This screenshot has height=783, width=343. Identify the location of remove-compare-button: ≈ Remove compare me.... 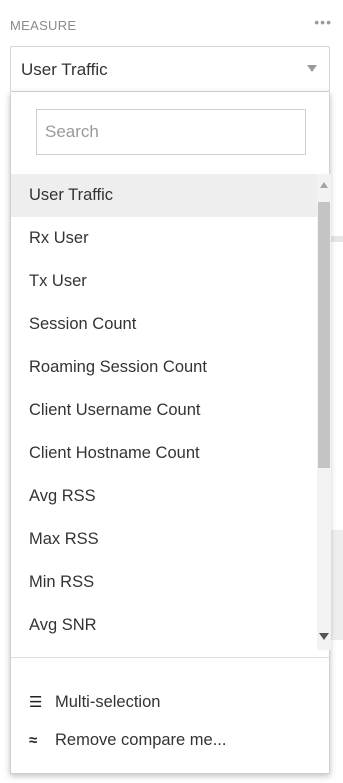
(127, 740).